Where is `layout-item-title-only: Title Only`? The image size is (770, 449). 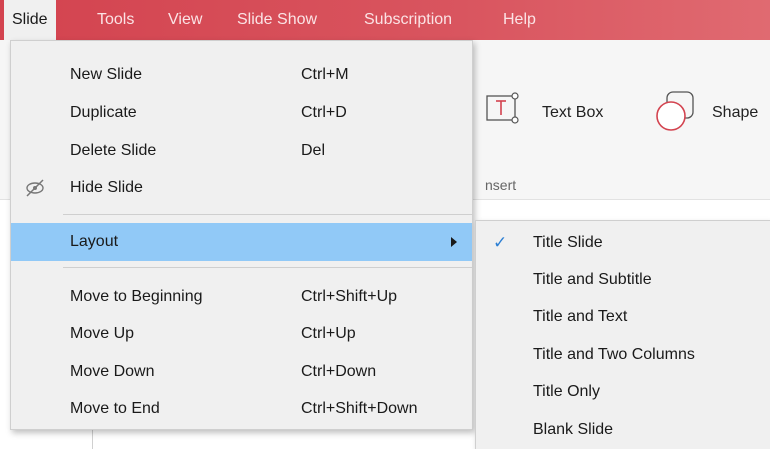
layout-item-title-only: Title Only is located at coordinates (623, 391).